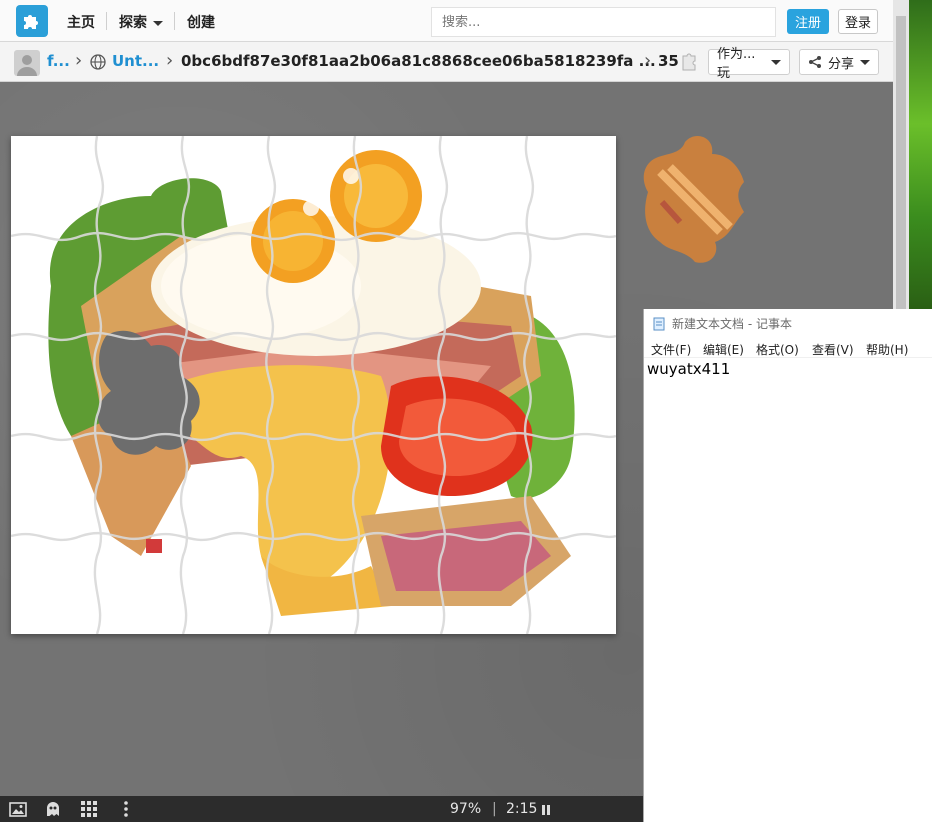 Image resolution: width=932 pixels, height=822 pixels. What do you see at coordinates (736, 64) in the screenshot?
I see `play-as-label: 作为...玩` at bounding box center [736, 64].